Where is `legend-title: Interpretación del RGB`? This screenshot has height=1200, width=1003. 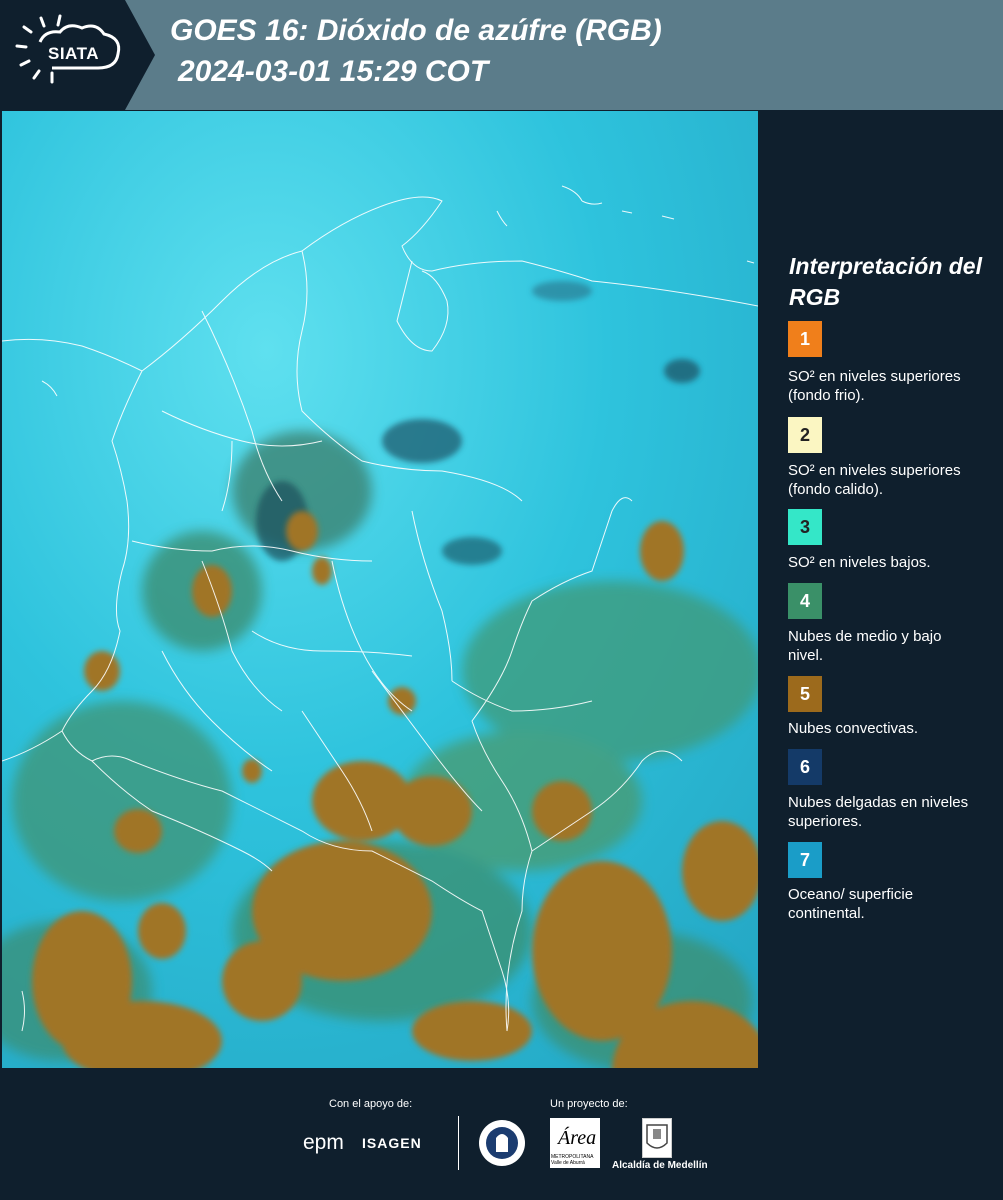
legend-title: Interpretación del RGB is located at coordinates (885, 281).